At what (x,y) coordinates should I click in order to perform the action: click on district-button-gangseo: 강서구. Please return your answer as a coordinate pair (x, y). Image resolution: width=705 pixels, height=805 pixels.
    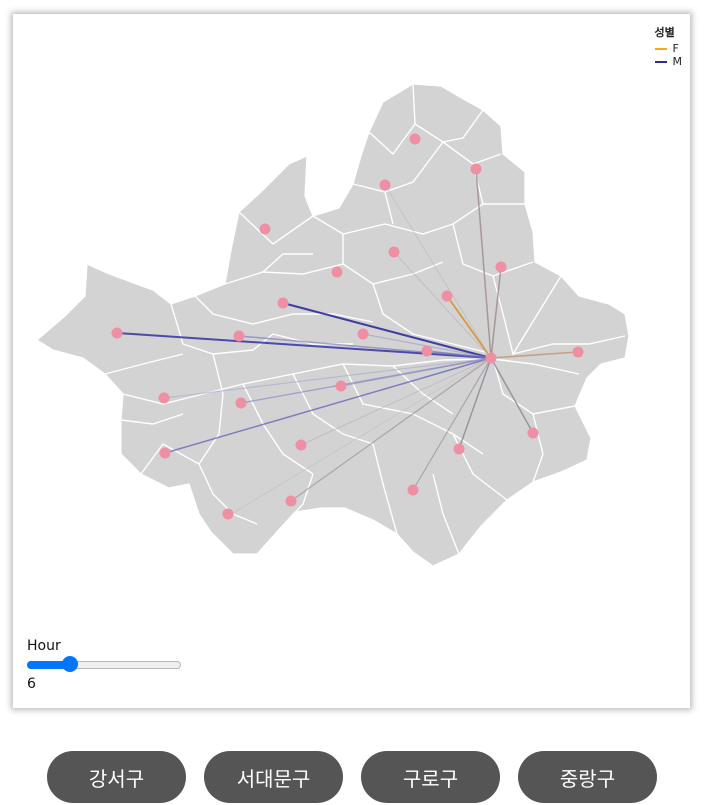
    Looking at the image, I should click on (116, 777).